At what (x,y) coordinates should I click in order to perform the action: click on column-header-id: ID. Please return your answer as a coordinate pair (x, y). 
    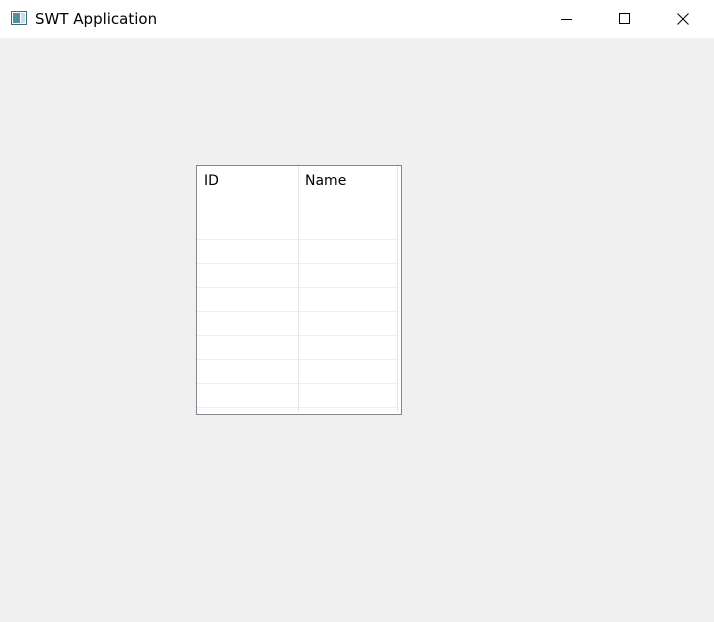
    Looking at the image, I should click on (247, 191).